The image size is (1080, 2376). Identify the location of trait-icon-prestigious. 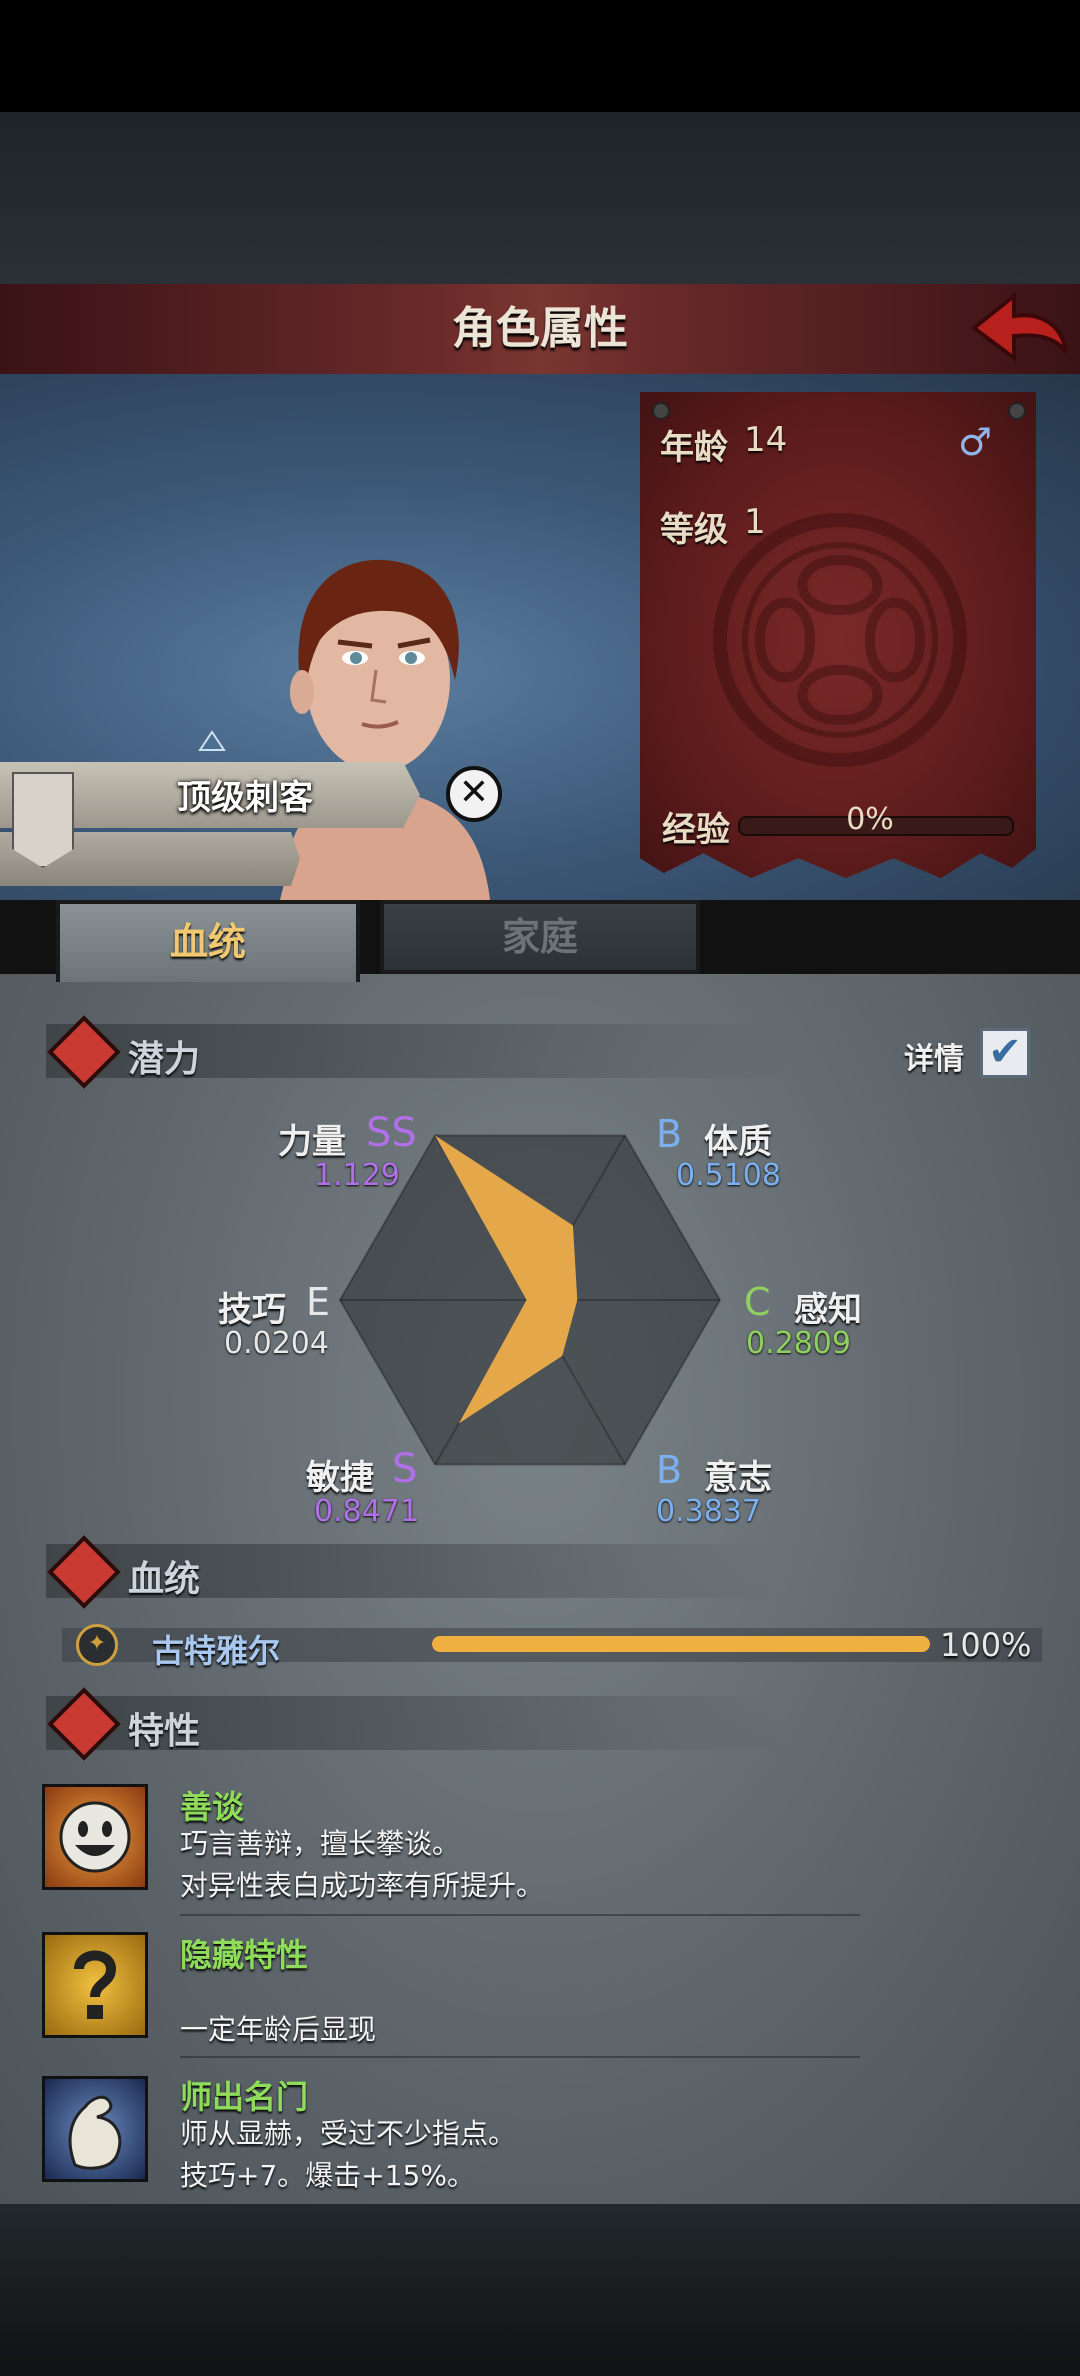
(95, 2129).